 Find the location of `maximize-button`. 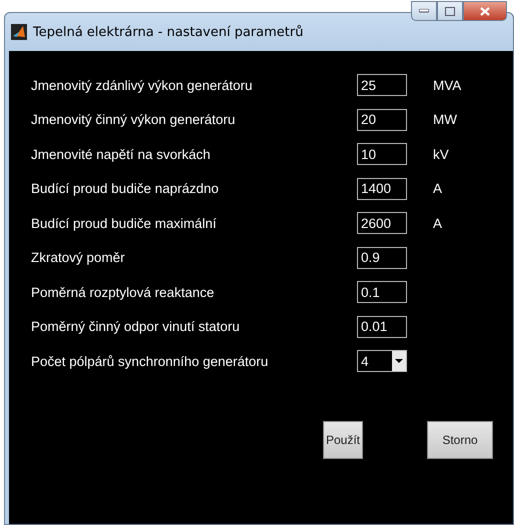

maximize-button is located at coordinates (450, 11).